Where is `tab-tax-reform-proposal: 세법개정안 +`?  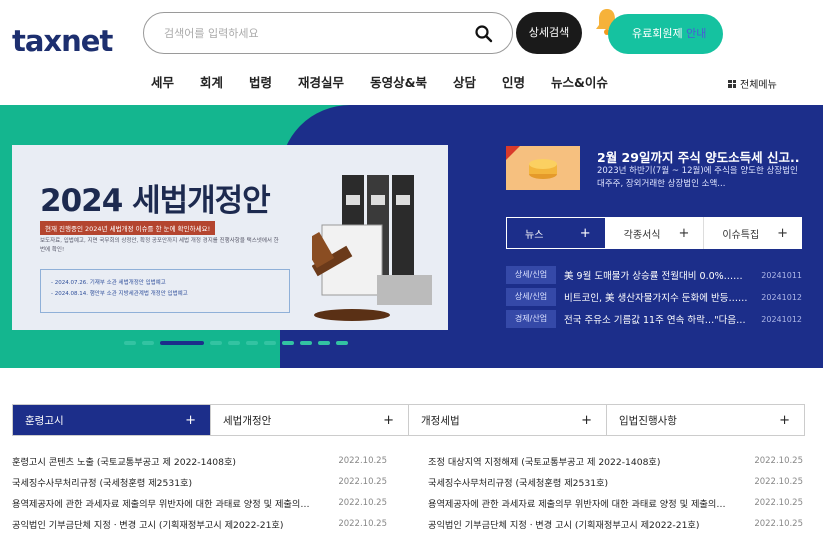 tab-tax-reform-proposal: 세법개정안 + is located at coordinates (310, 420).